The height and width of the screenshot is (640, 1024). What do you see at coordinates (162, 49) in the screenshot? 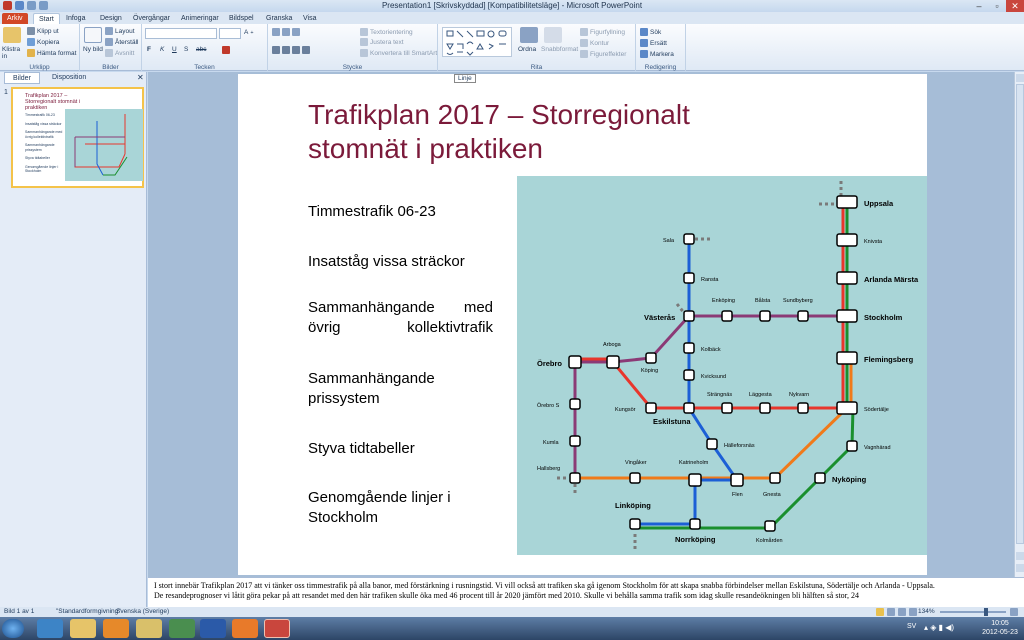
I see `italic-button: K` at bounding box center [162, 49].